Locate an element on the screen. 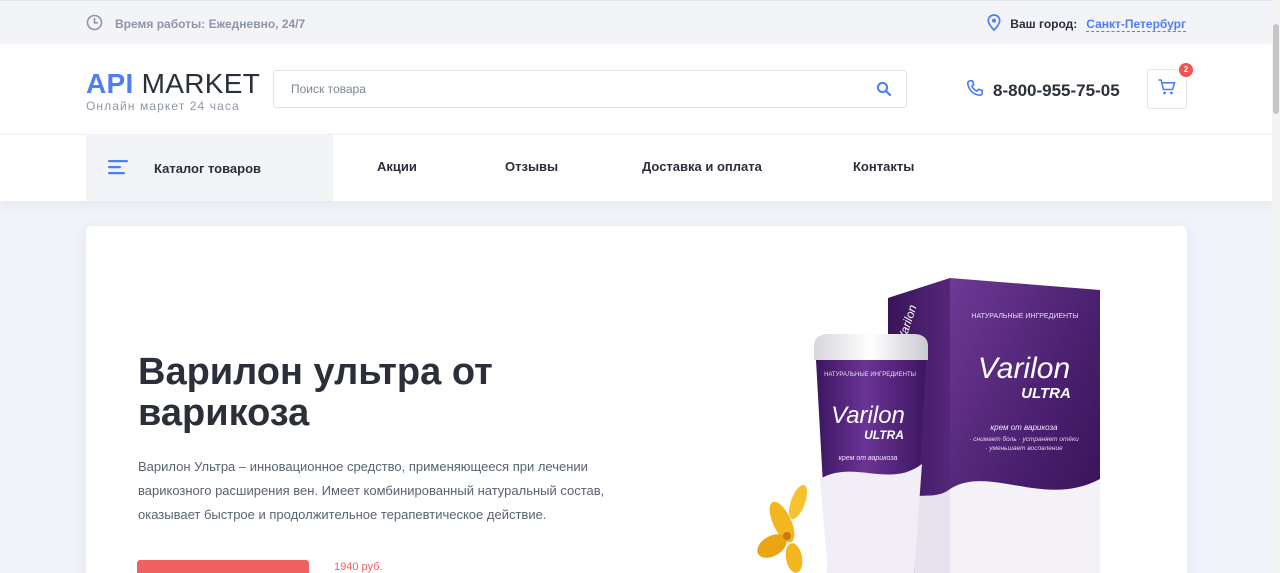 This screenshot has width=1280, height=573. work-hours-text: Время работы: Ежедневно, 24/7 is located at coordinates (210, 24).